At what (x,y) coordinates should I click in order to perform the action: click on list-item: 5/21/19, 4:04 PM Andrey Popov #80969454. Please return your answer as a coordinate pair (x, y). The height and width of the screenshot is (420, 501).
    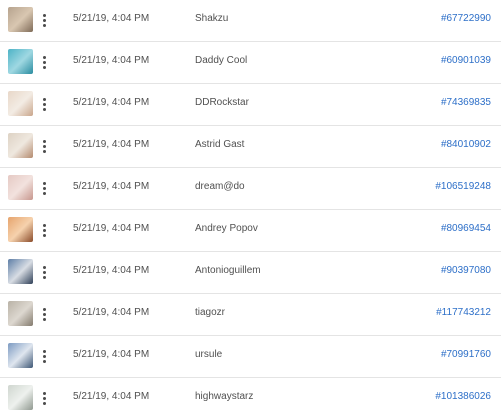
    Looking at the image, I should click on (250, 231).